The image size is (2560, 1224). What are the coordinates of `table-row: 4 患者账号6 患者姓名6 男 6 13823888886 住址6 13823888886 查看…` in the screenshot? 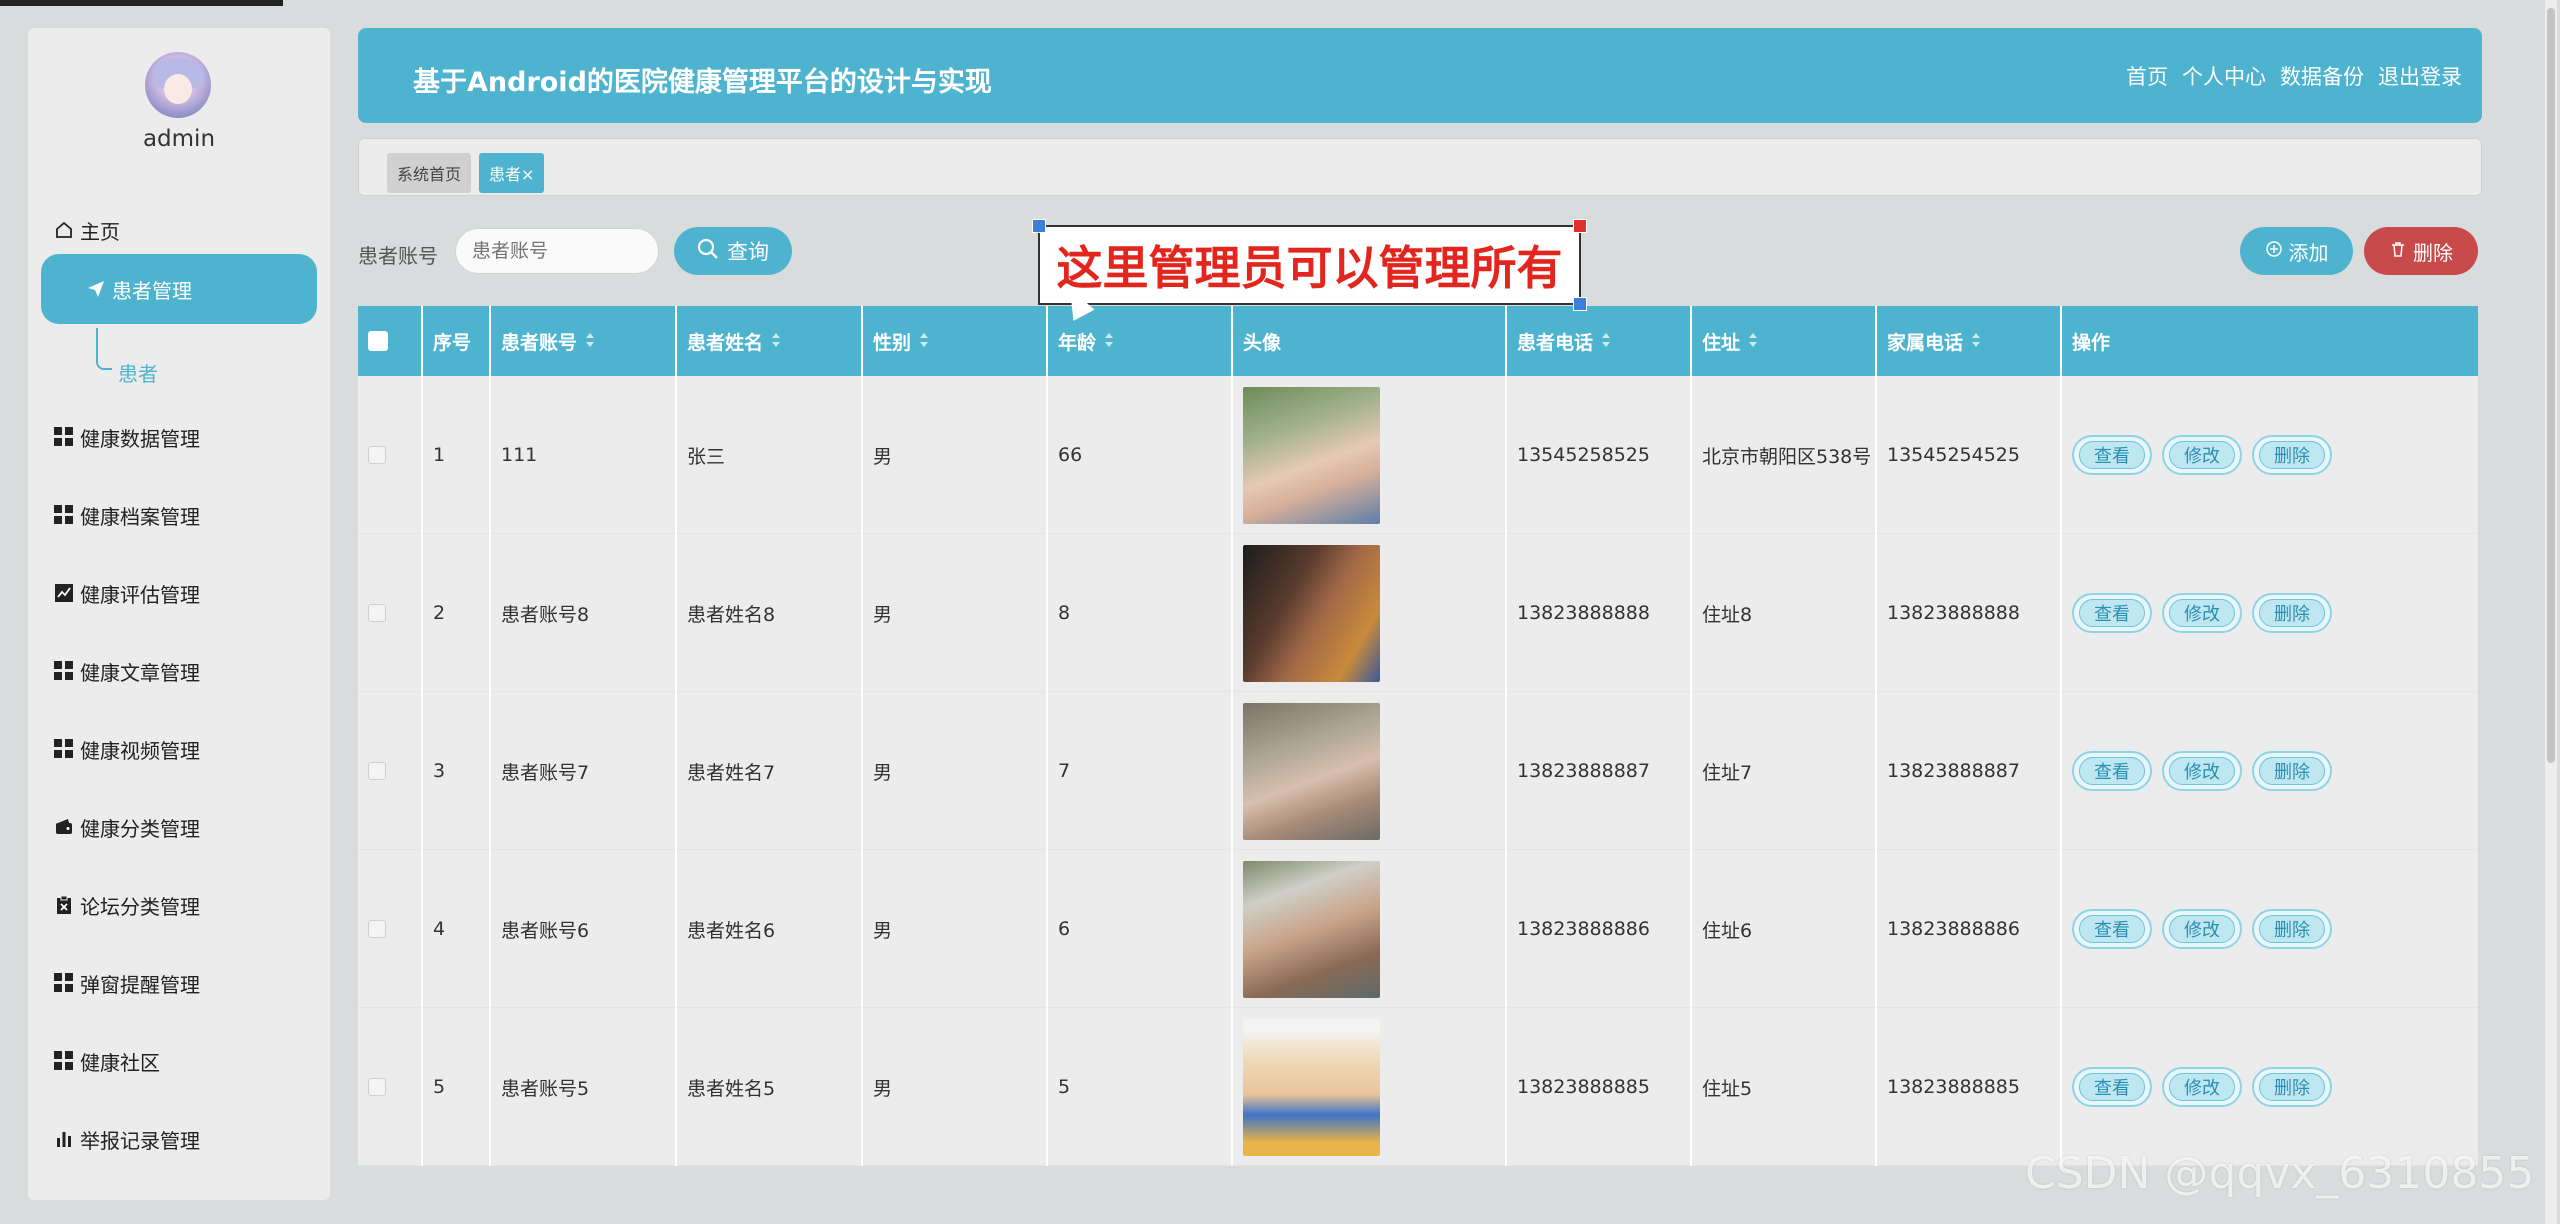 It's located at (1418, 929).